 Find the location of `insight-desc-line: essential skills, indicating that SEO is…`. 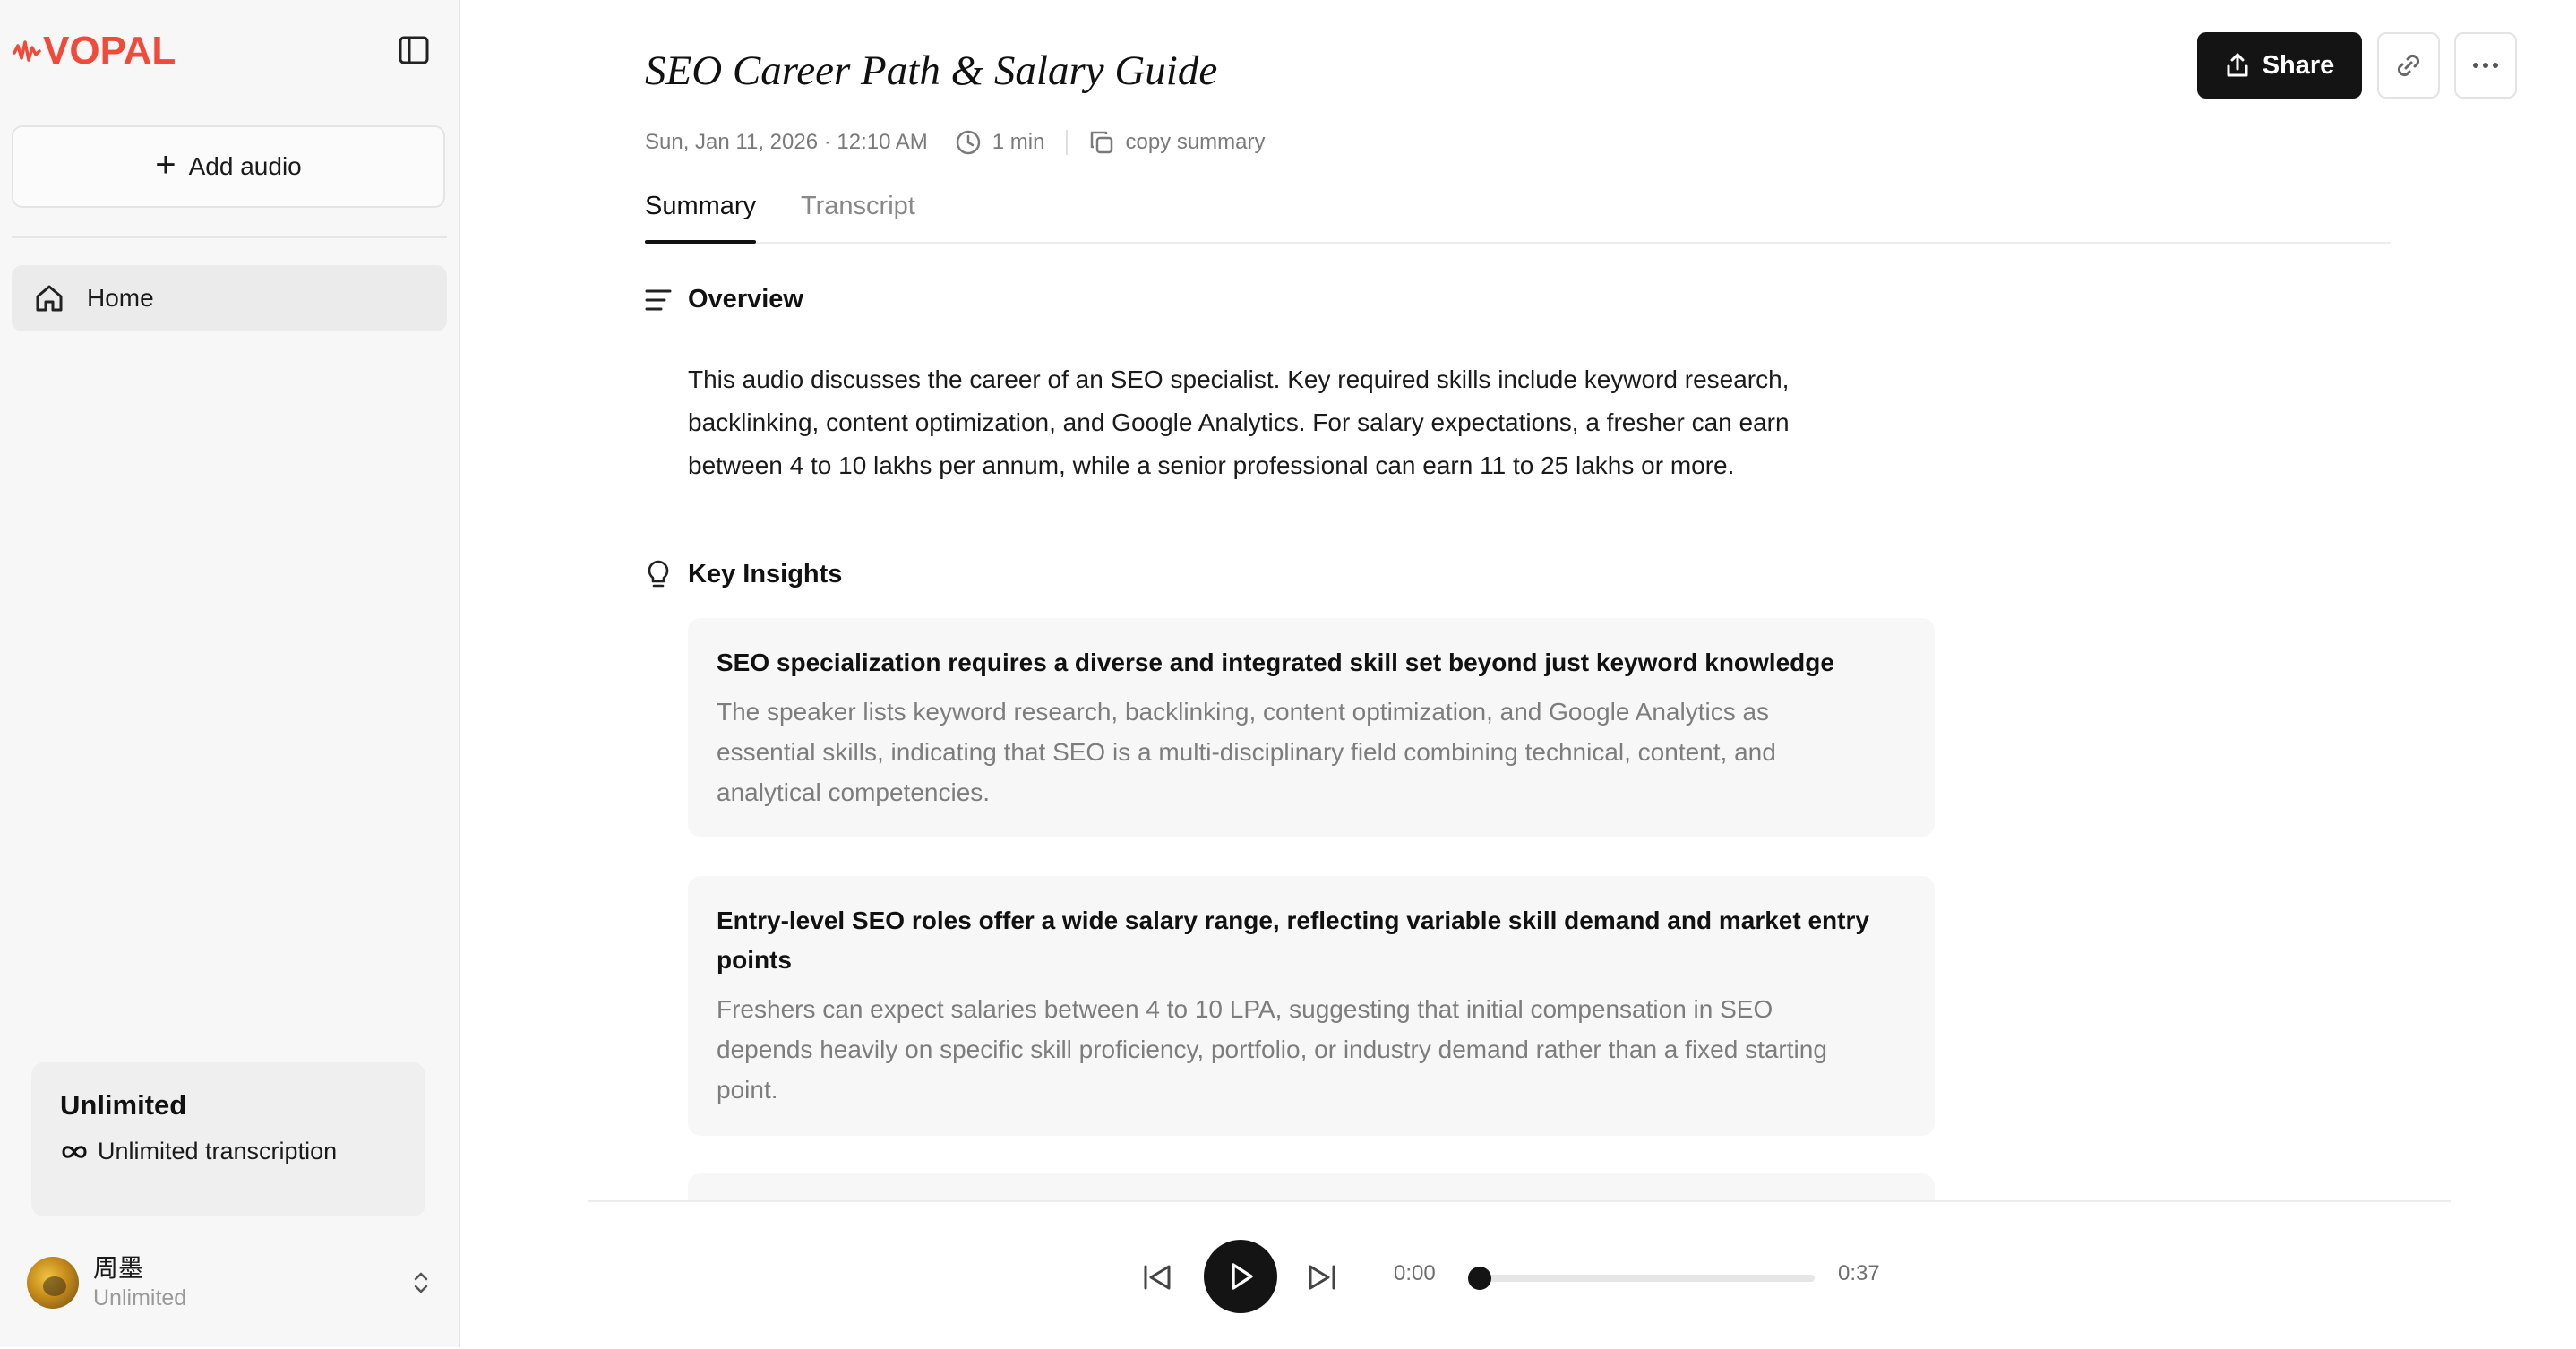

insight-desc-line: essential skills, indicating that SEO is… is located at coordinates (1246, 752).